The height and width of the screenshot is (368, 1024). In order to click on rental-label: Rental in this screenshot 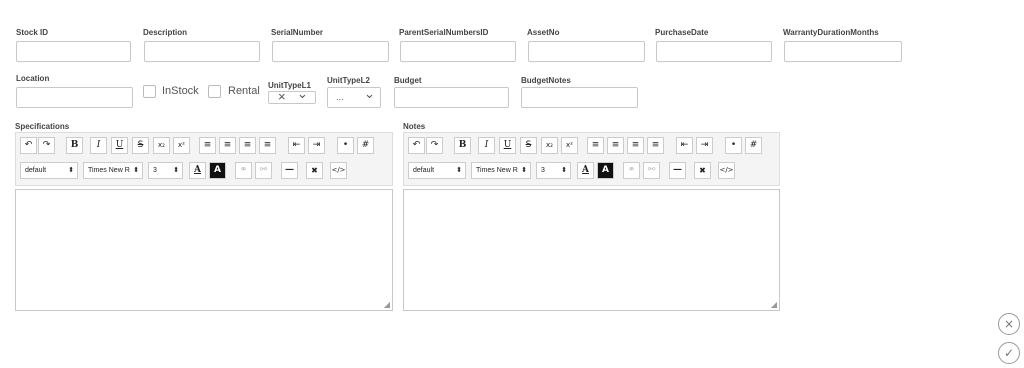, I will do `click(244, 91)`.